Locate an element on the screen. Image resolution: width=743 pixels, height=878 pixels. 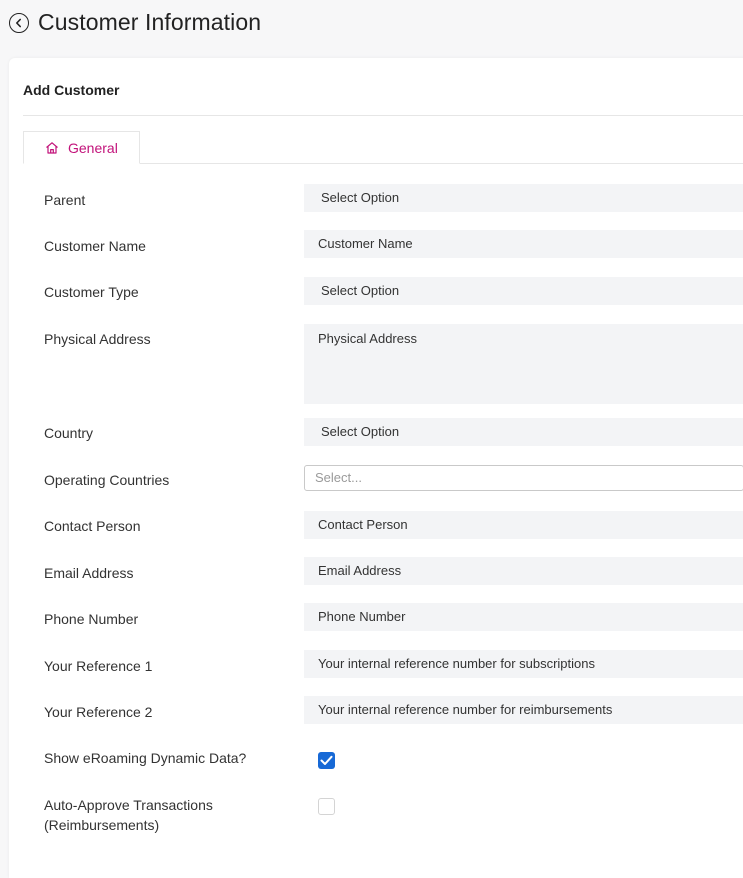
auto-approve-label-line2: (Reimbursements) is located at coordinates (102, 825).